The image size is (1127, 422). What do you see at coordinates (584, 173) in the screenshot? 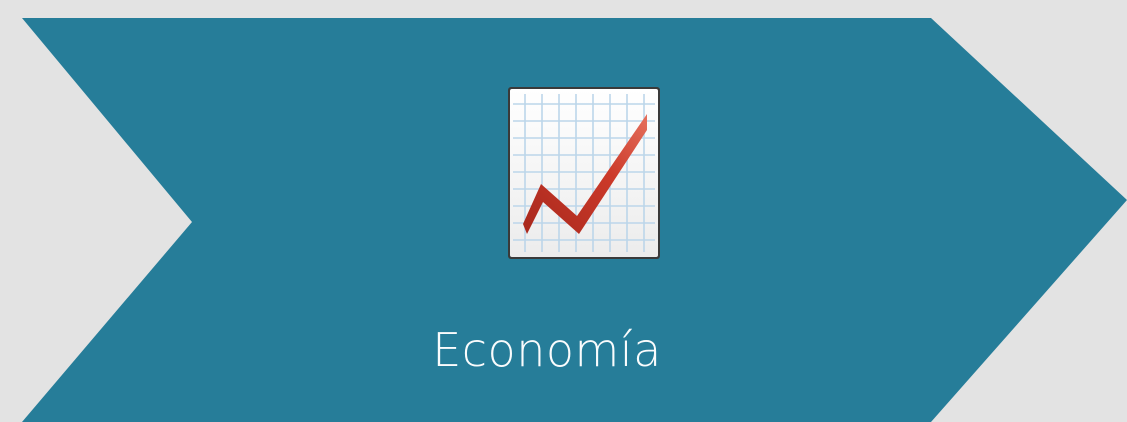
I see `chart-increasing-icon` at bounding box center [584, 173].